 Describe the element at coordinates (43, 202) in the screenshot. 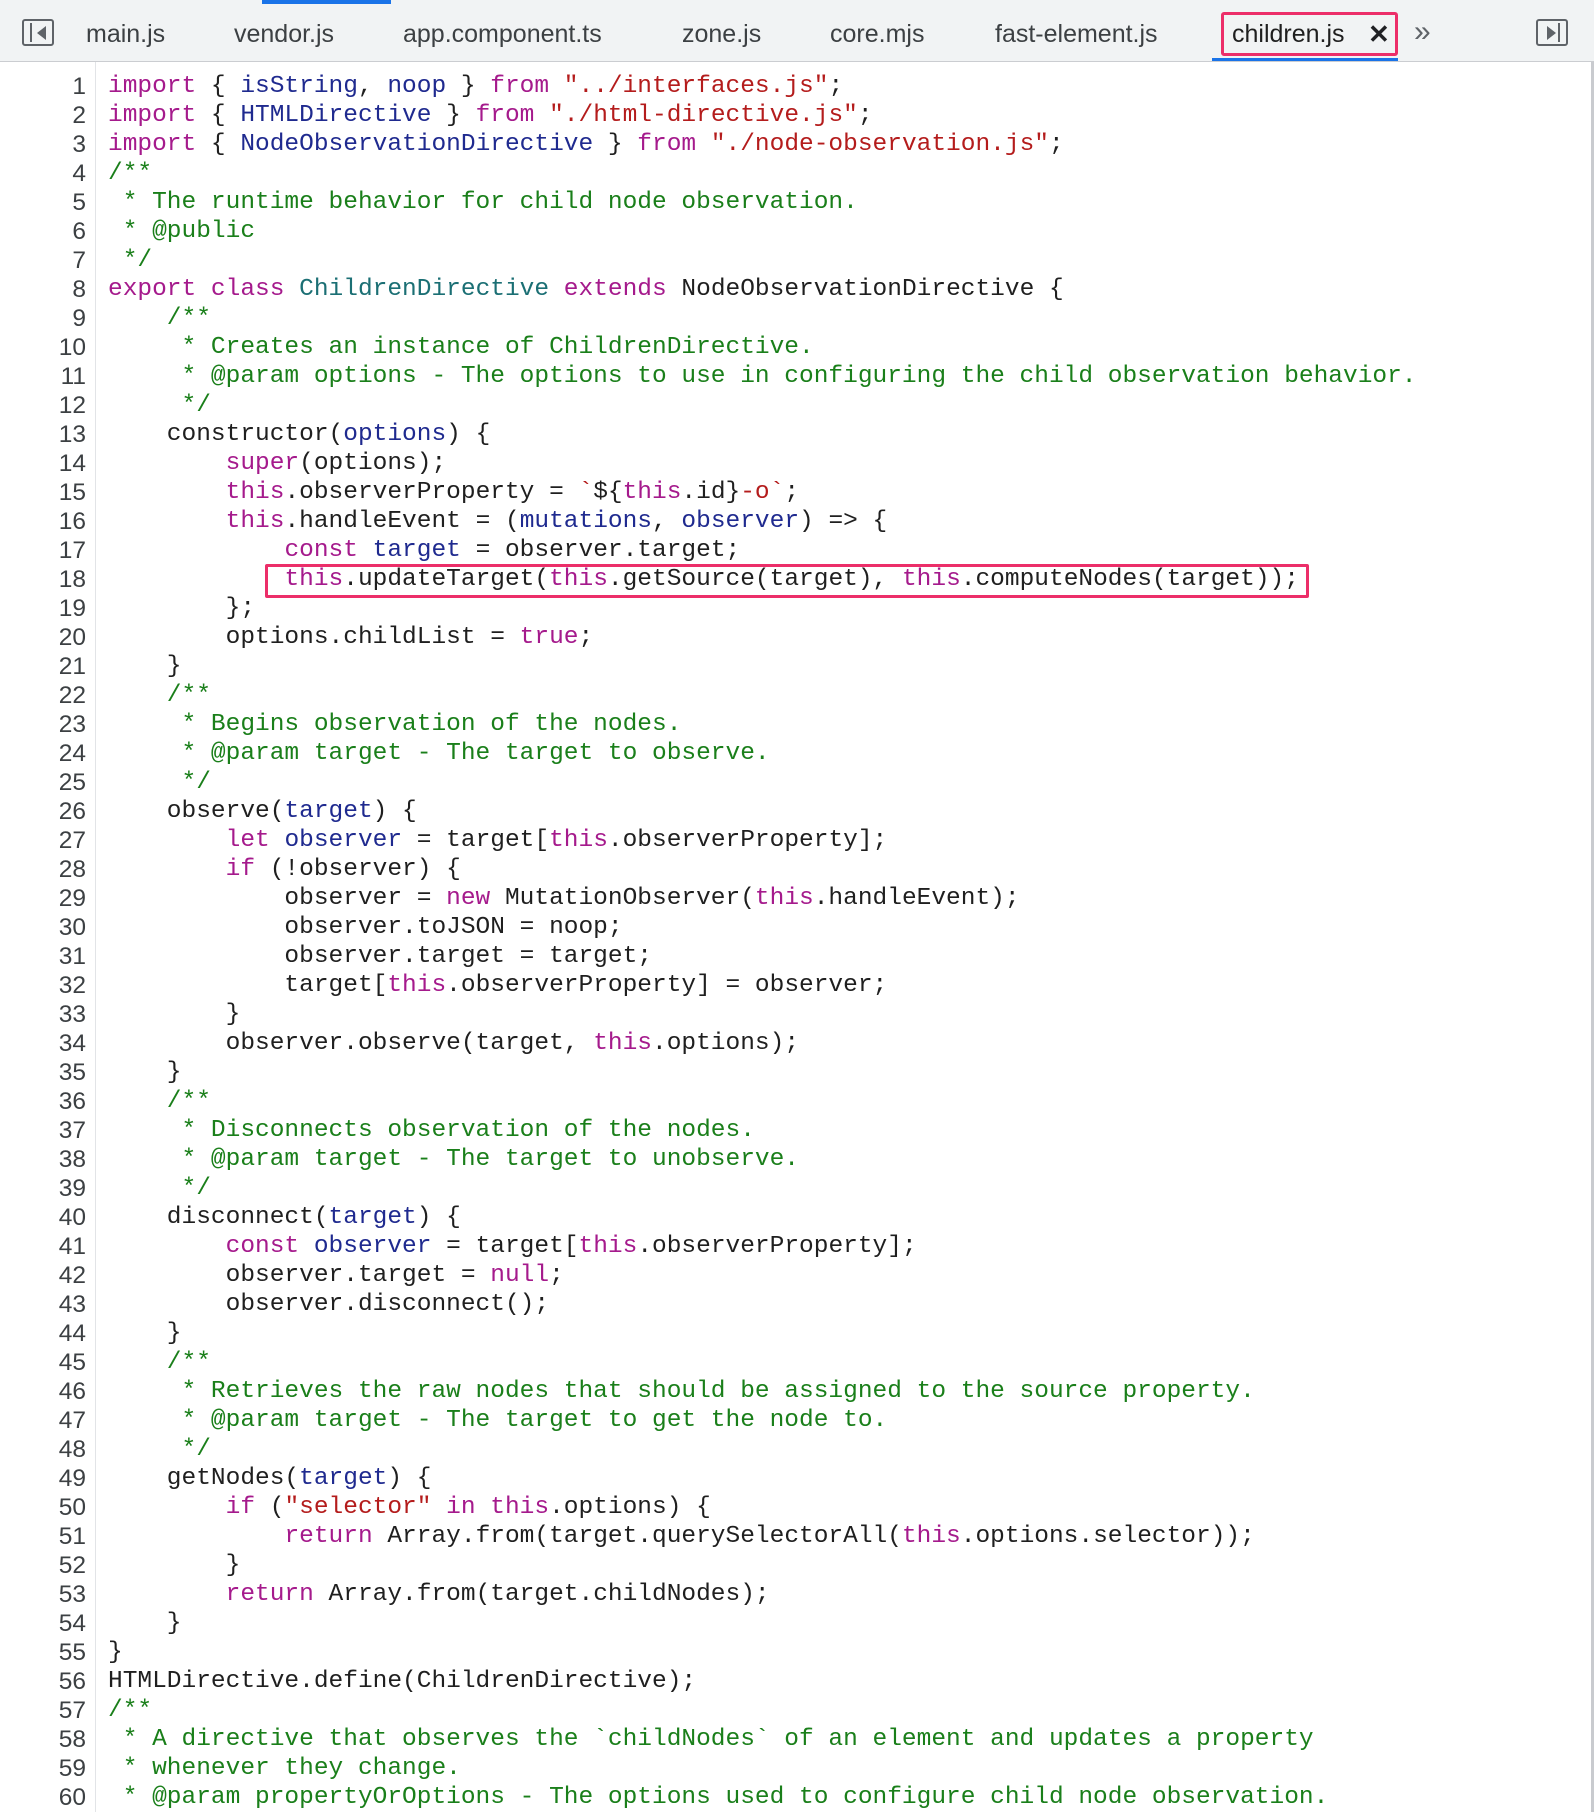

I see `line-number: 5` at that location.